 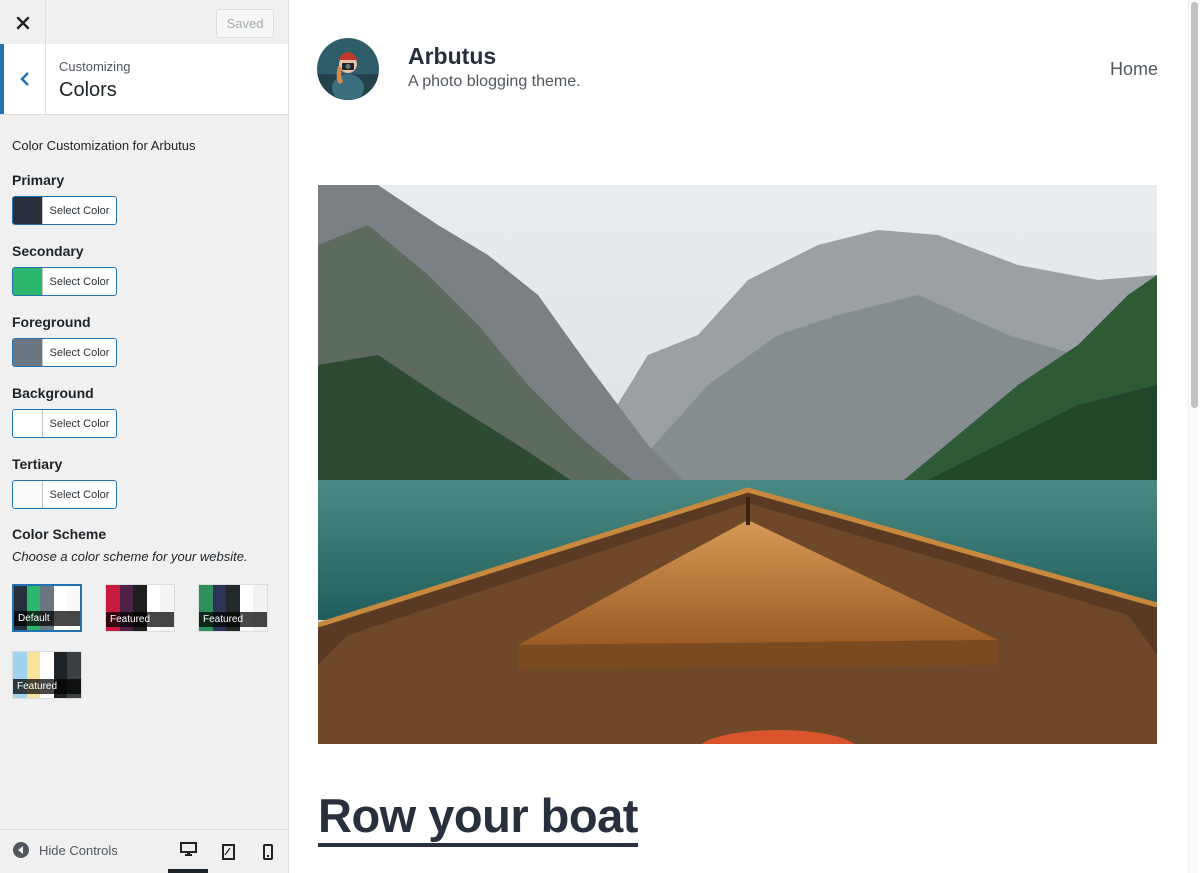 I want to click on device-mobile-button, so click(x=268, y=851).